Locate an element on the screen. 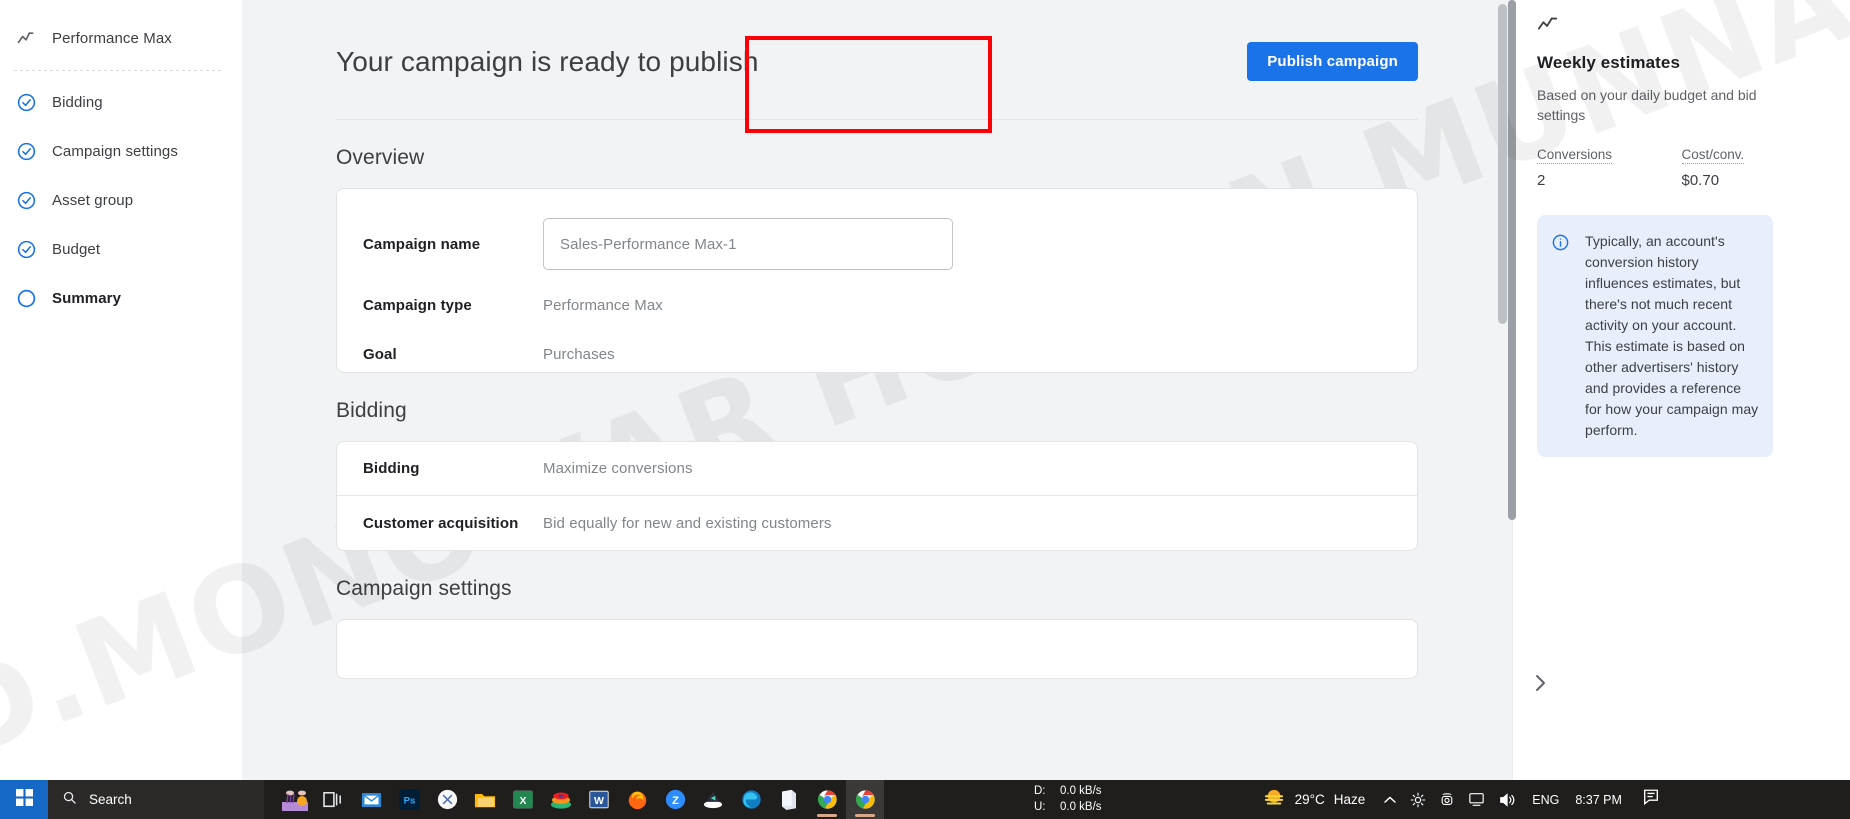 The image size is (1850, 819). photoshop-icon: Ps is located at coordinates (409, 799).